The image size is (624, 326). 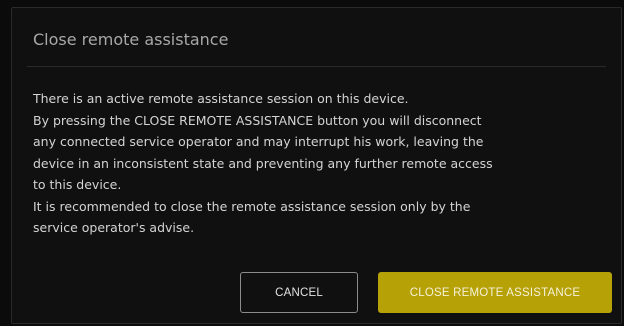 What do you see at coordinates (299, 292) in the screenshot?
I see `cancel-button: CANCEL` at bounding box center [299, 292].